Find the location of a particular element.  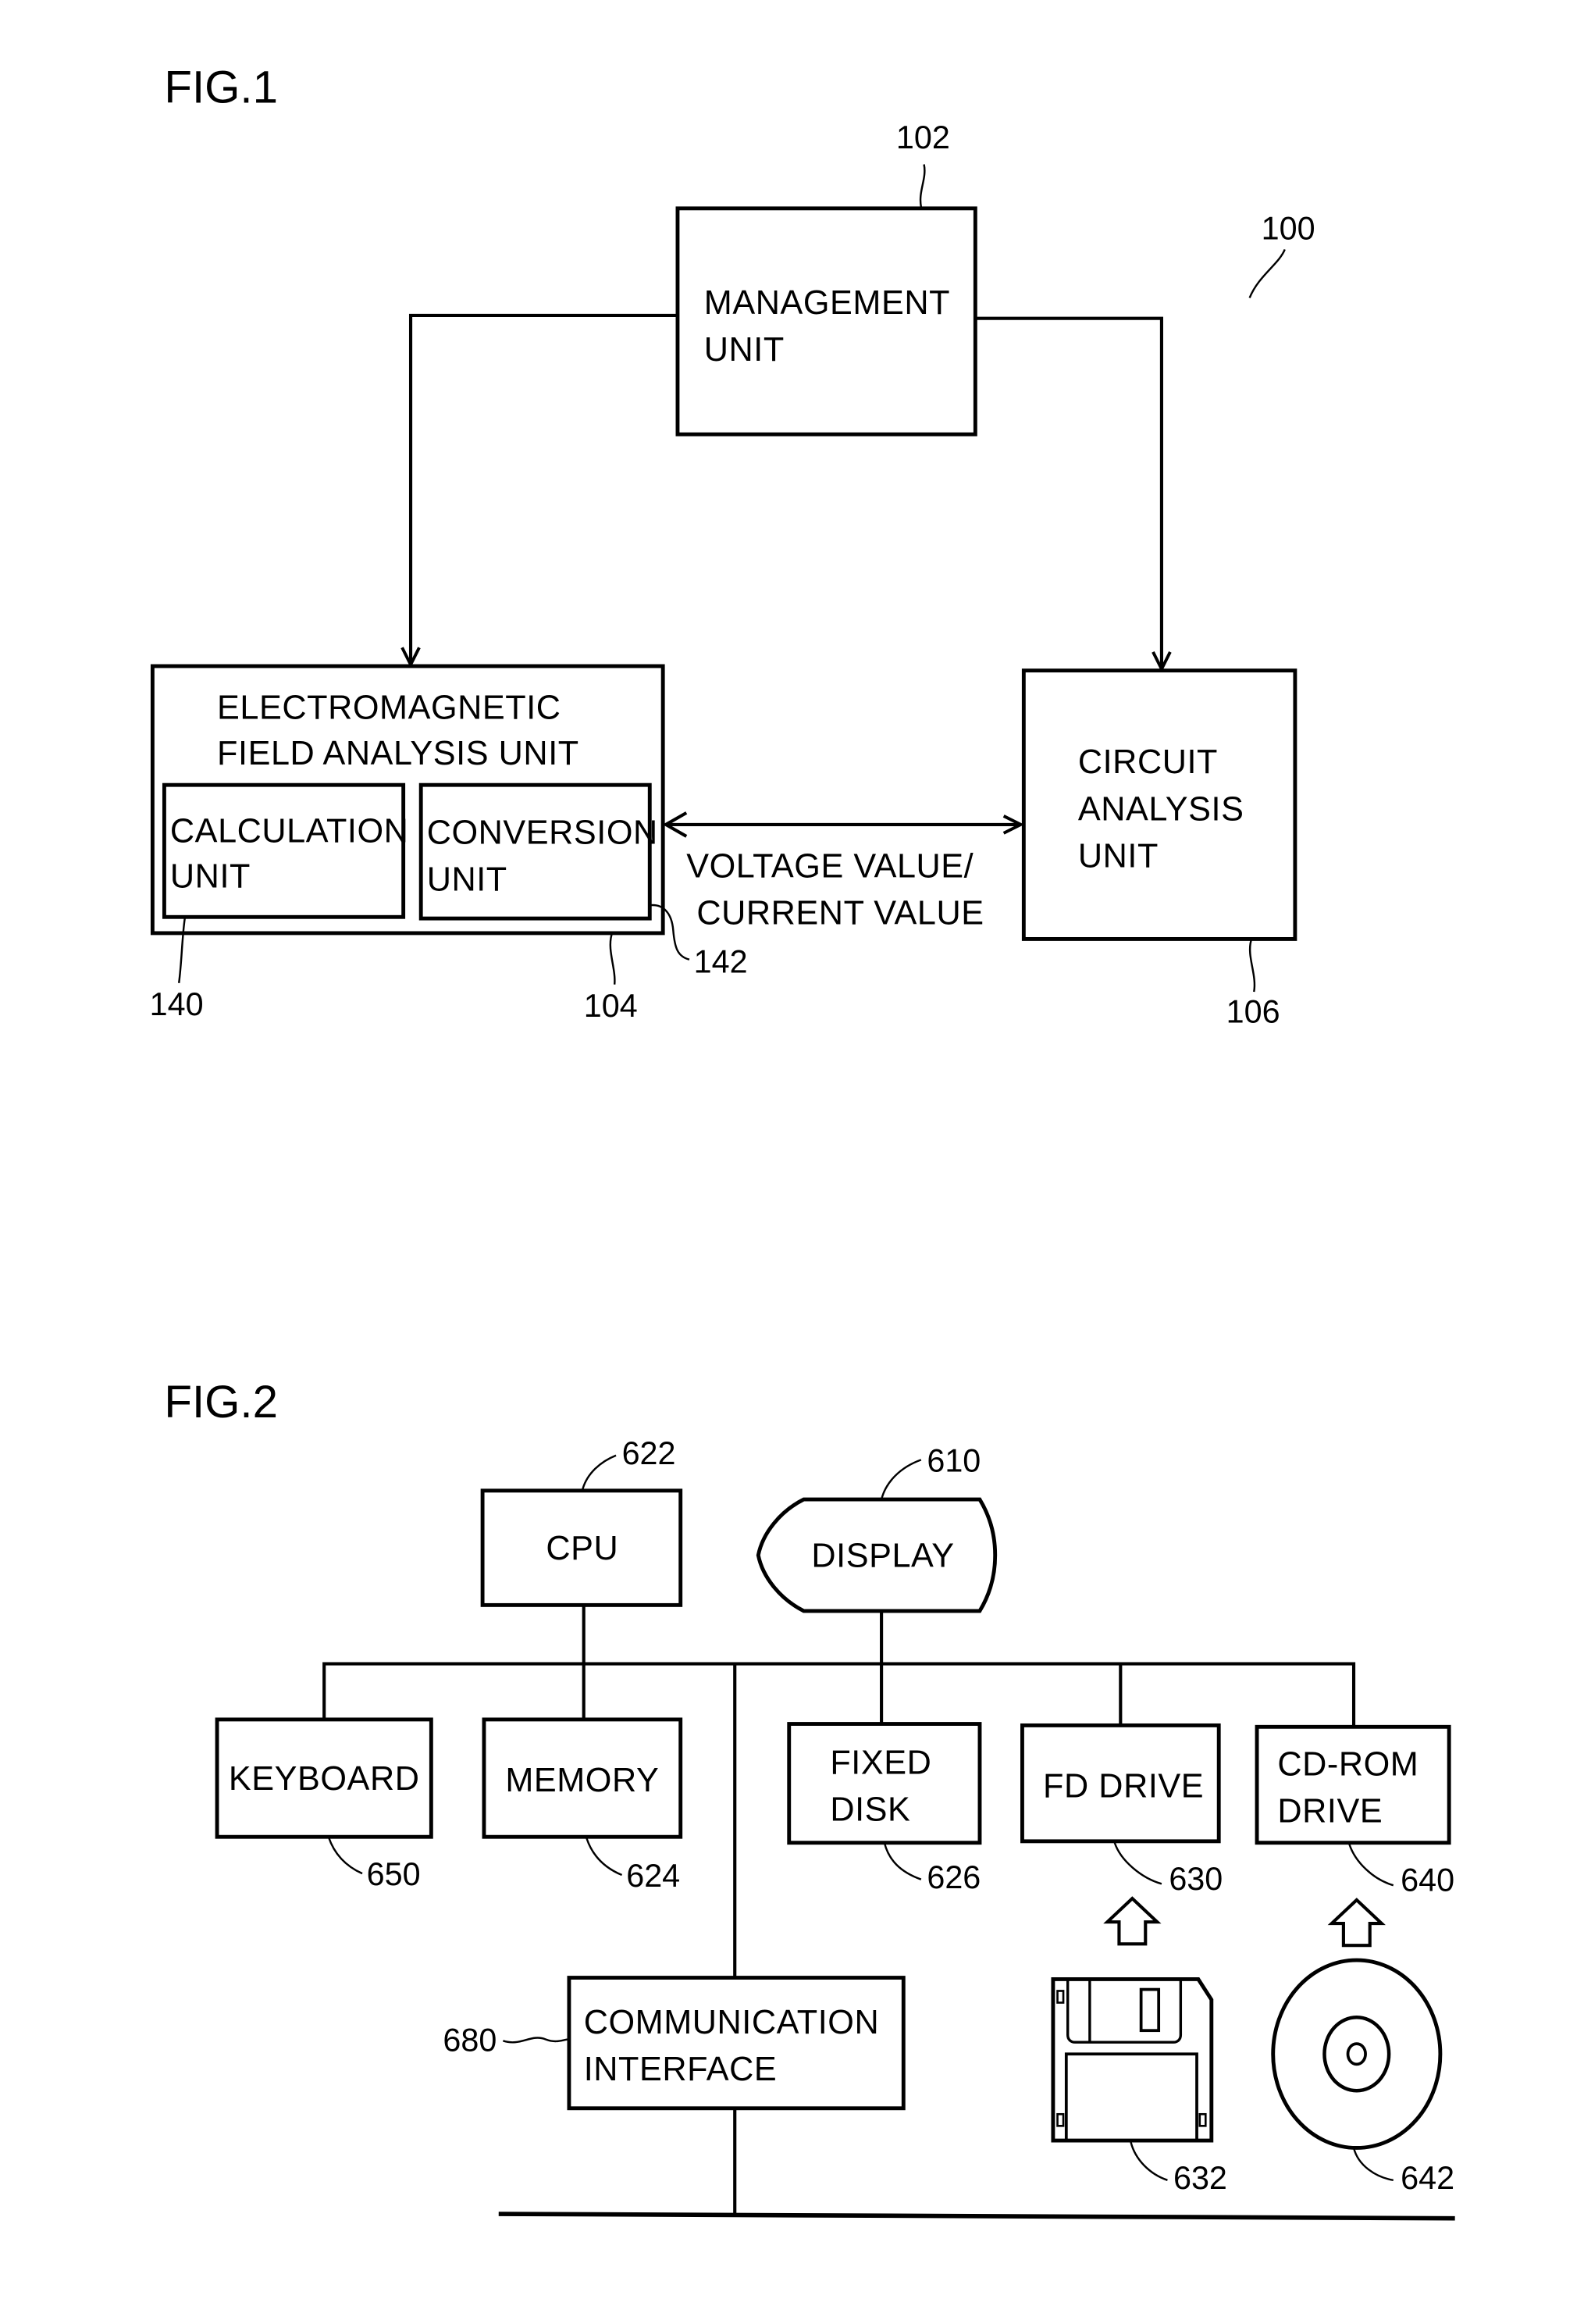

circuit-unit-label-line1: CIRCUIT is located at coordinates (1148, 762).